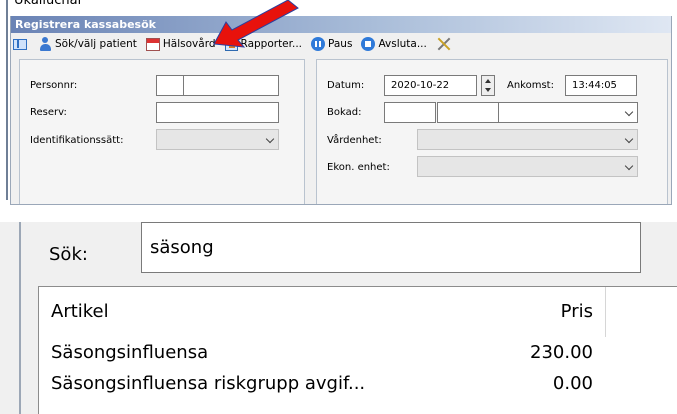  What do you see at coordinates (170, 85) in the screenshot?
I see `personnr-prefix-field` at bounding box center [170, 85].